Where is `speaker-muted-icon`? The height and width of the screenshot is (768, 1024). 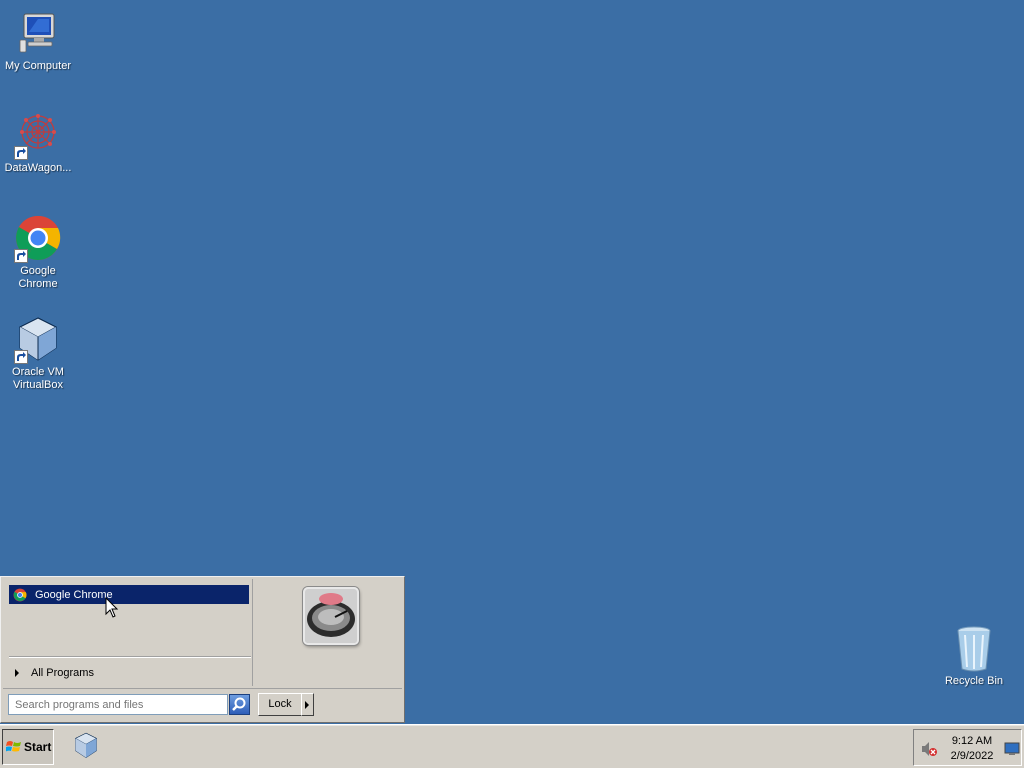
speaker-muted-icon is located at coordinates (929, 749).